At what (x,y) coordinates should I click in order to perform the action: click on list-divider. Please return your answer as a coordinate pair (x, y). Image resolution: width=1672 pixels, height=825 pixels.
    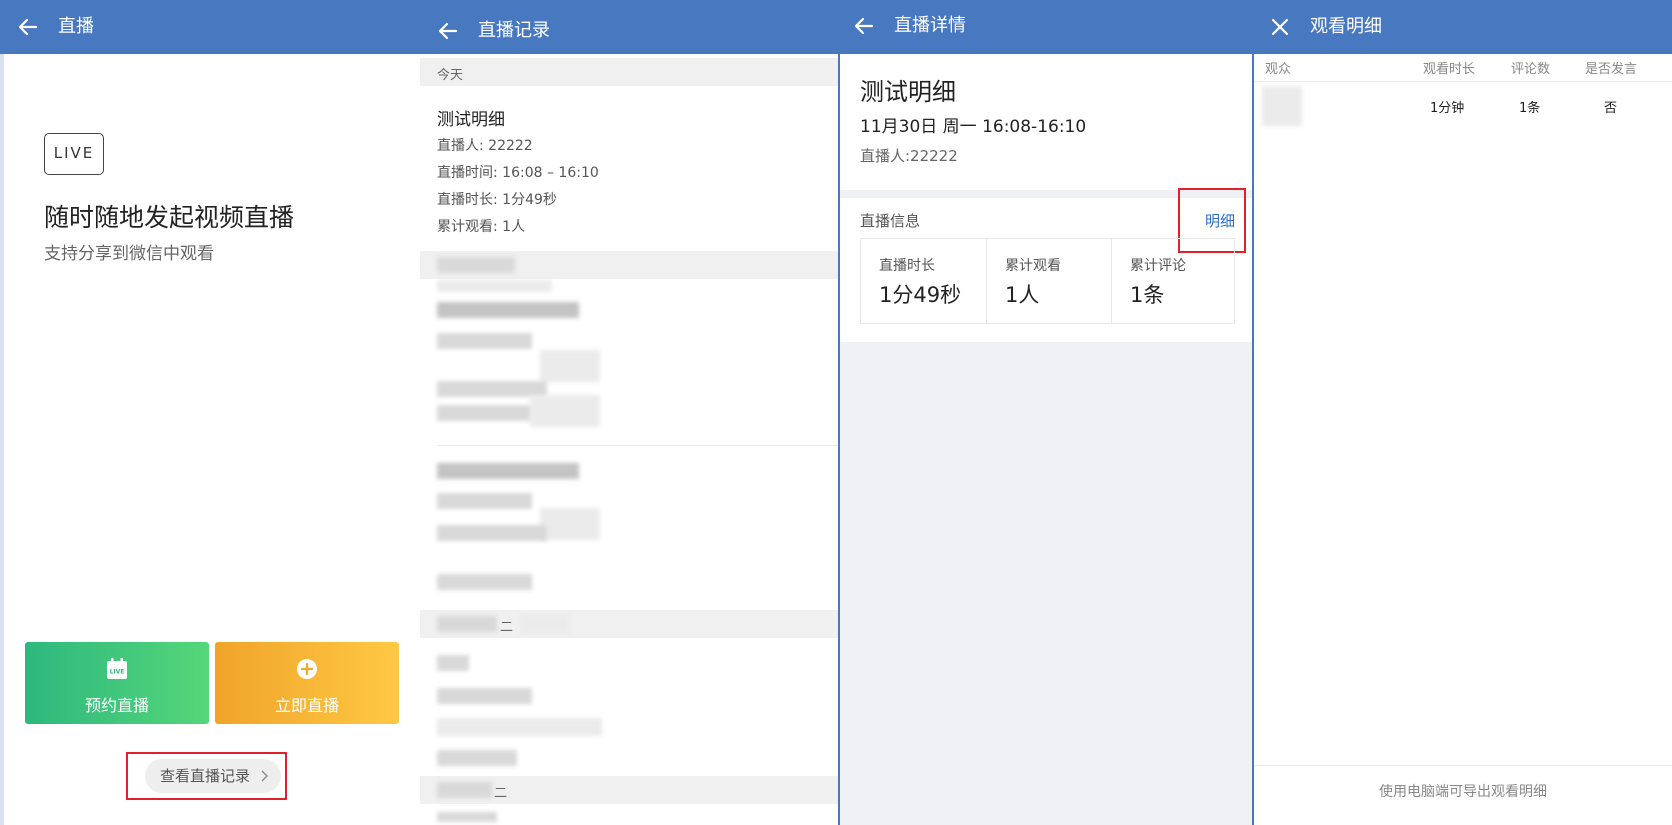
    Looking at the image, I should click on (637, 445).